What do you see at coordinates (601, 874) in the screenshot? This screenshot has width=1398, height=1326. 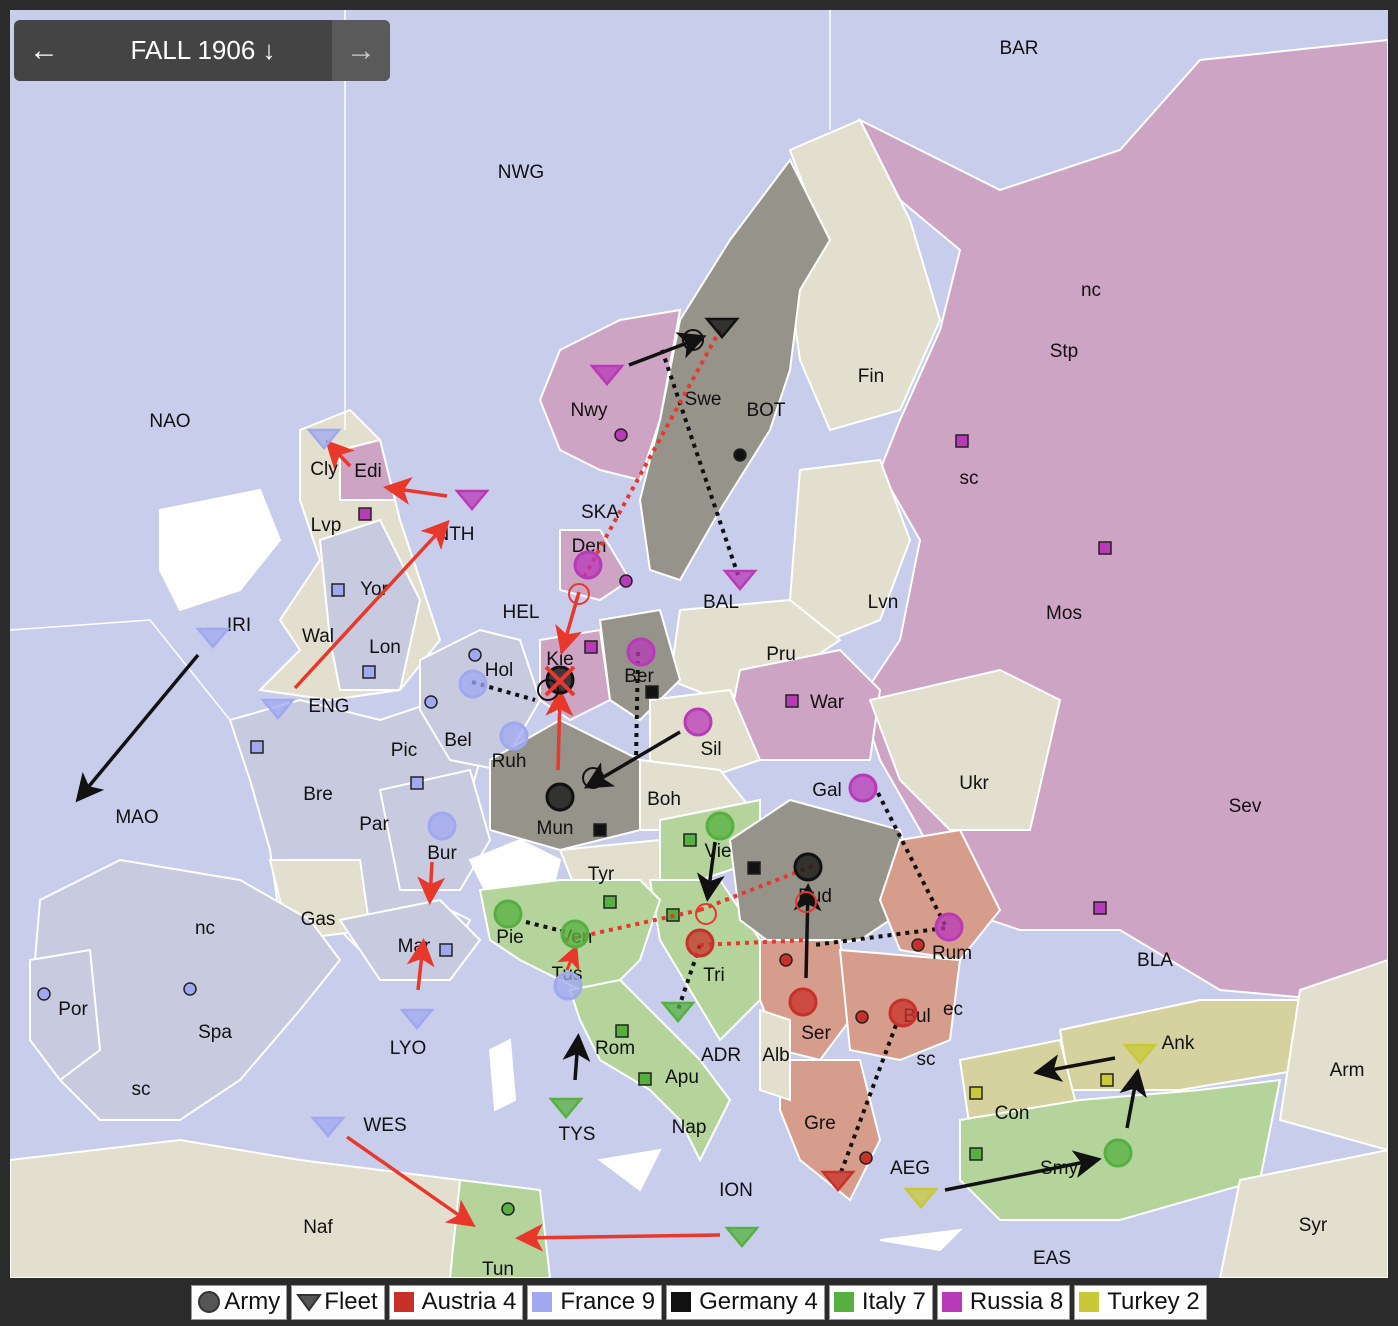 I see `province-label: Tyr` at bounding box center [601, 874].